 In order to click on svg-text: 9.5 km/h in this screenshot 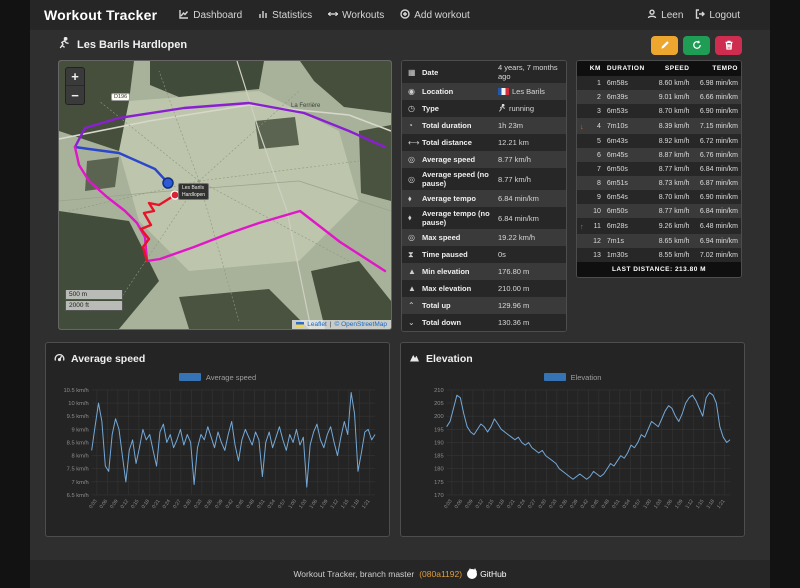, I will do `click(78, 417)`.